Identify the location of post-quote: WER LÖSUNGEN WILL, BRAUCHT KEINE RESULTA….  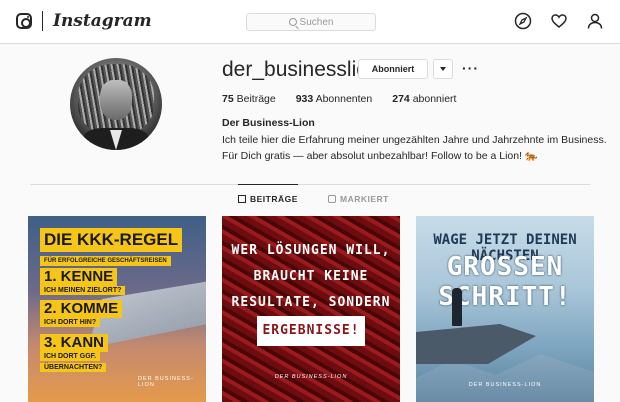
(311, 292).